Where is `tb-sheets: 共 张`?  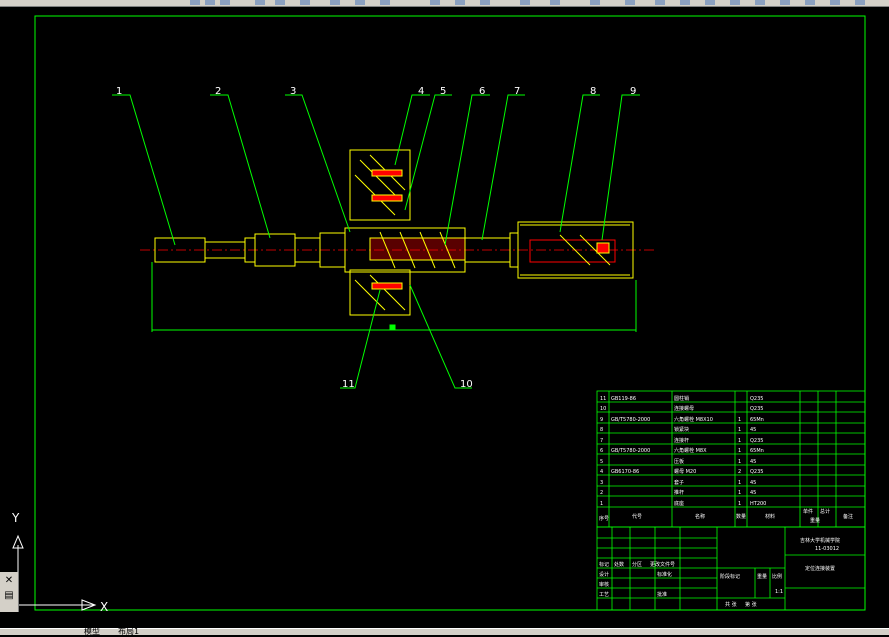 tb-sheets: 共 张 is located at coordinates (731, 604).